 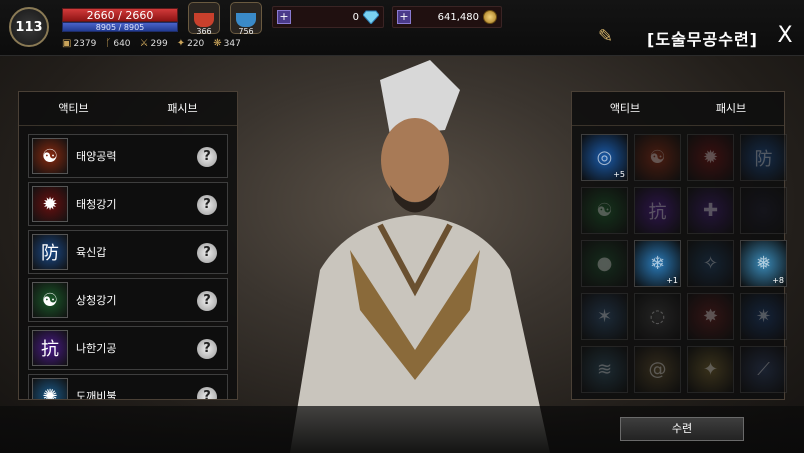 I want to click on stat-speed: ❋ 347, so click(x=227, y=43).